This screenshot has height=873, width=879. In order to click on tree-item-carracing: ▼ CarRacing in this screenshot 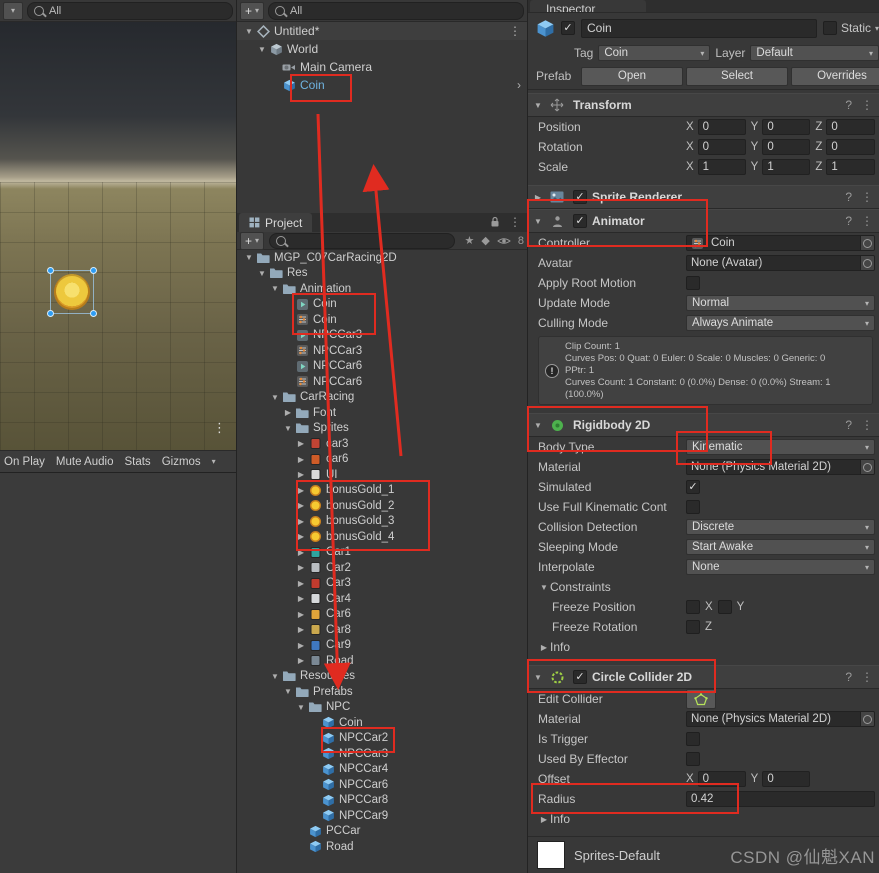, I will do `click(382, 398)`.